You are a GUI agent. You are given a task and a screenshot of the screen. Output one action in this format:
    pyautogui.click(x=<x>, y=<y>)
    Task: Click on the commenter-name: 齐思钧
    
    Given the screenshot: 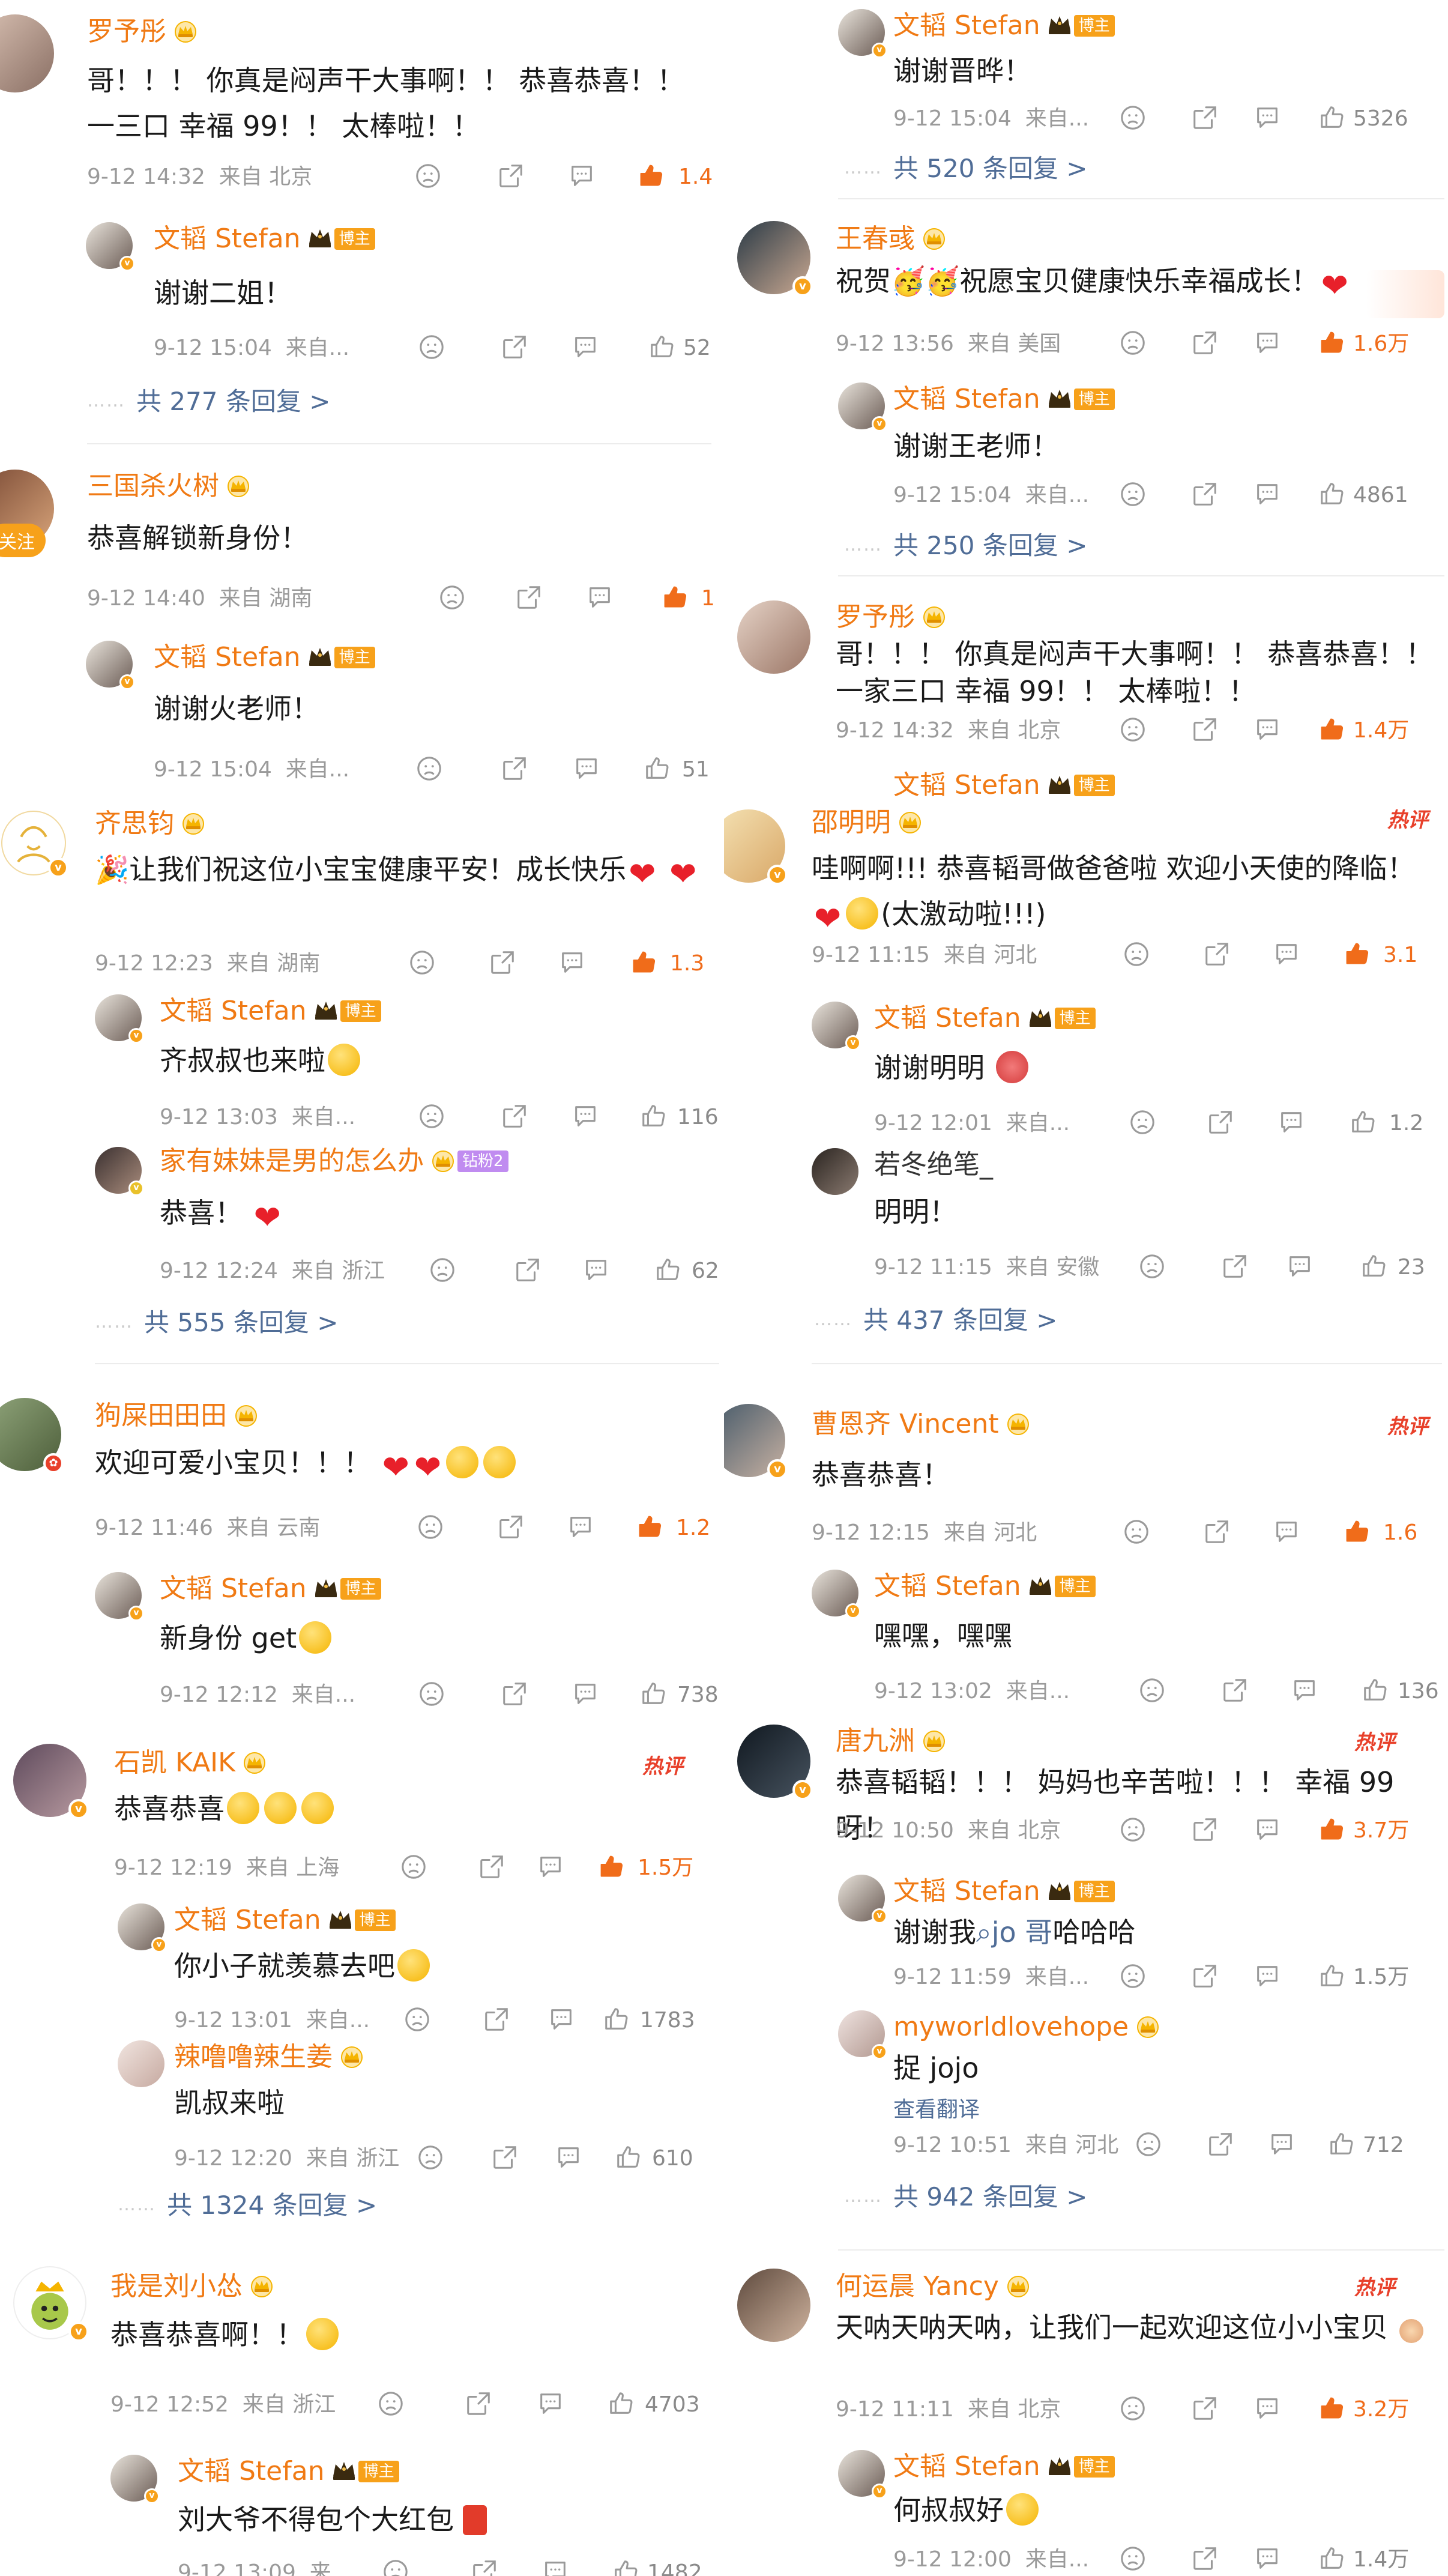 What is the action you would take?
    pyautogui.click(x=151, y=824)
    